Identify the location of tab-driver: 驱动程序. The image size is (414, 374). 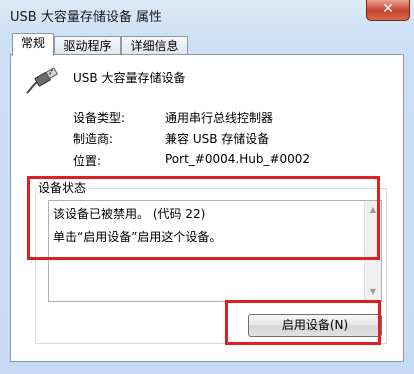
(87, 45).